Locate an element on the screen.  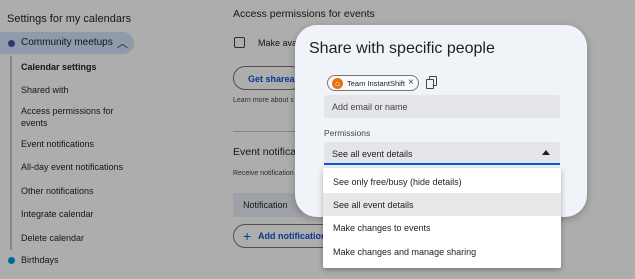
email-field is located at coordinates (442, 106).